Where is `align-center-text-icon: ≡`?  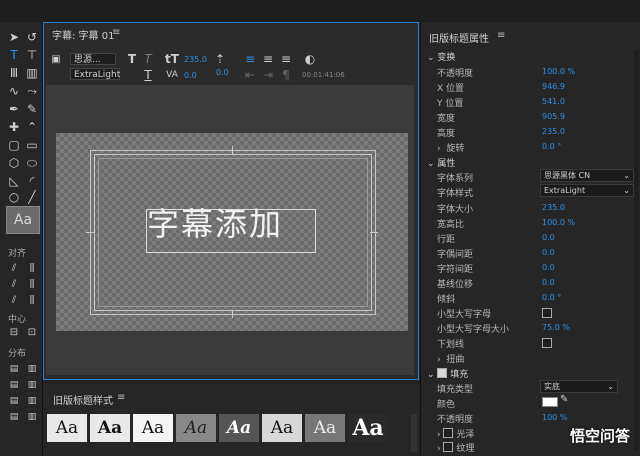
align-center-text-icon: ≡ is located at coordinates (268, 59).